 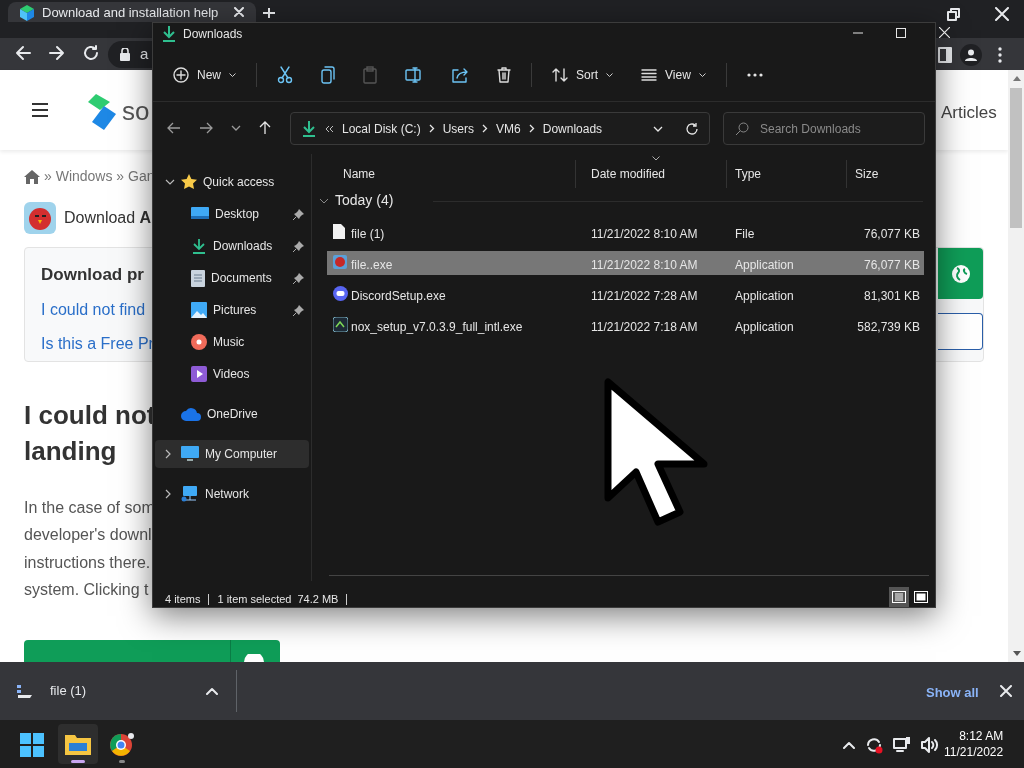 I want to click on browser-tab: Download and installation help, so click(x=132, y=12).